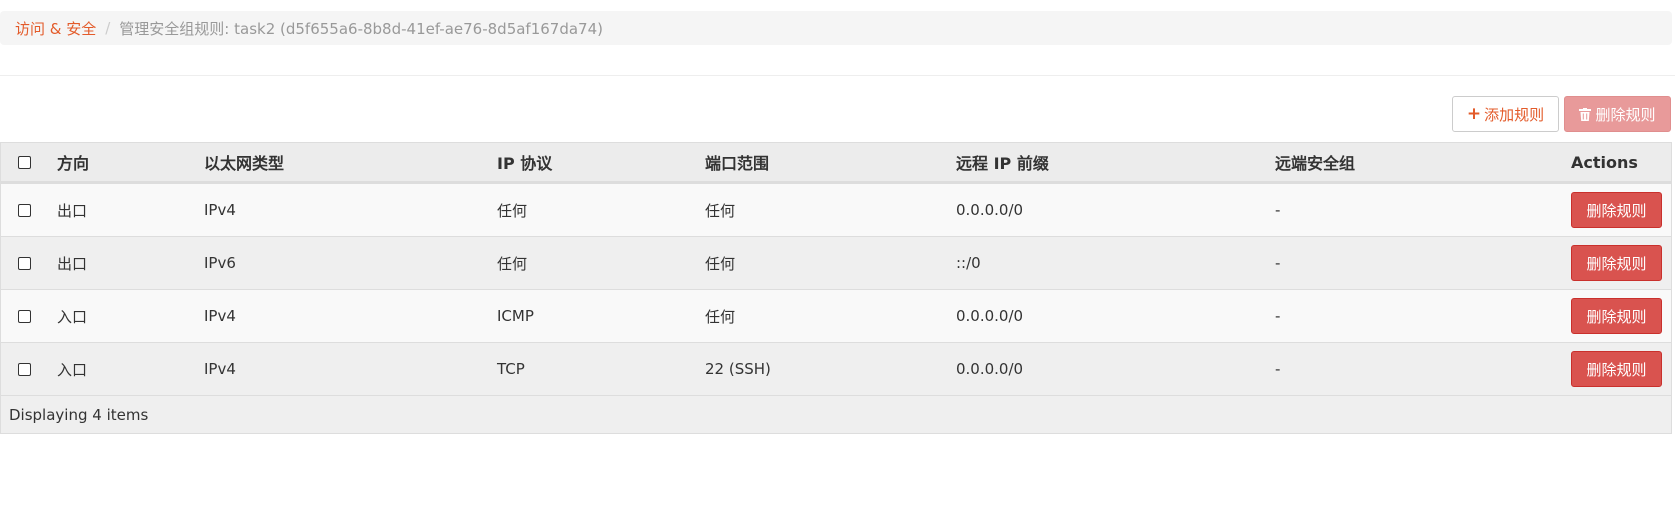 This screenshot has width=1675, height=507. What do you see at coordinates (1625, 114) in the screenshot?
I see `delete-rules-label: 删除规则` at bounding box center [1625, 114].